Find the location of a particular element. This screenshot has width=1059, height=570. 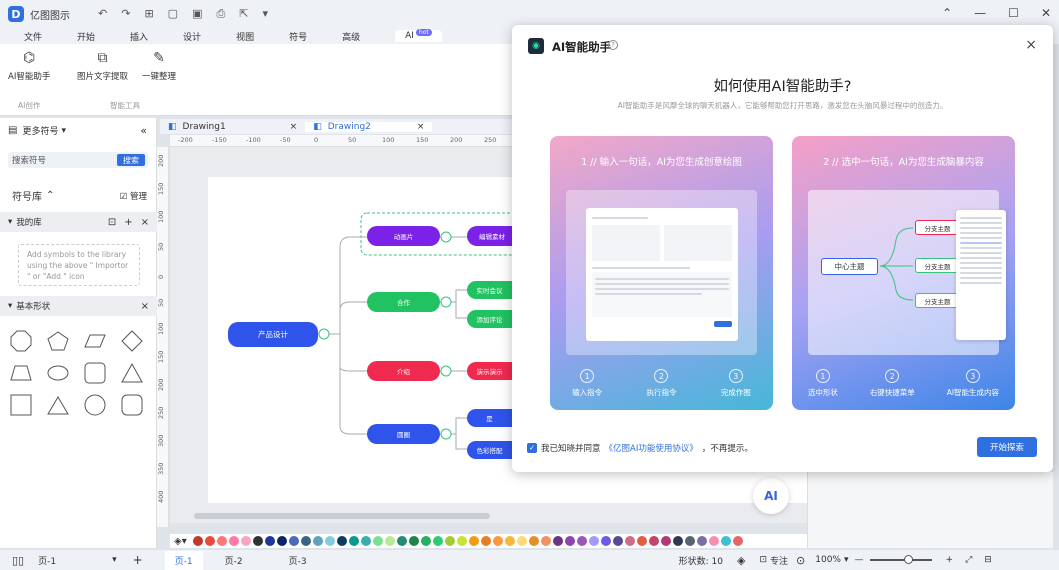

trapezoid-shape is located at coordinates (21, 373).